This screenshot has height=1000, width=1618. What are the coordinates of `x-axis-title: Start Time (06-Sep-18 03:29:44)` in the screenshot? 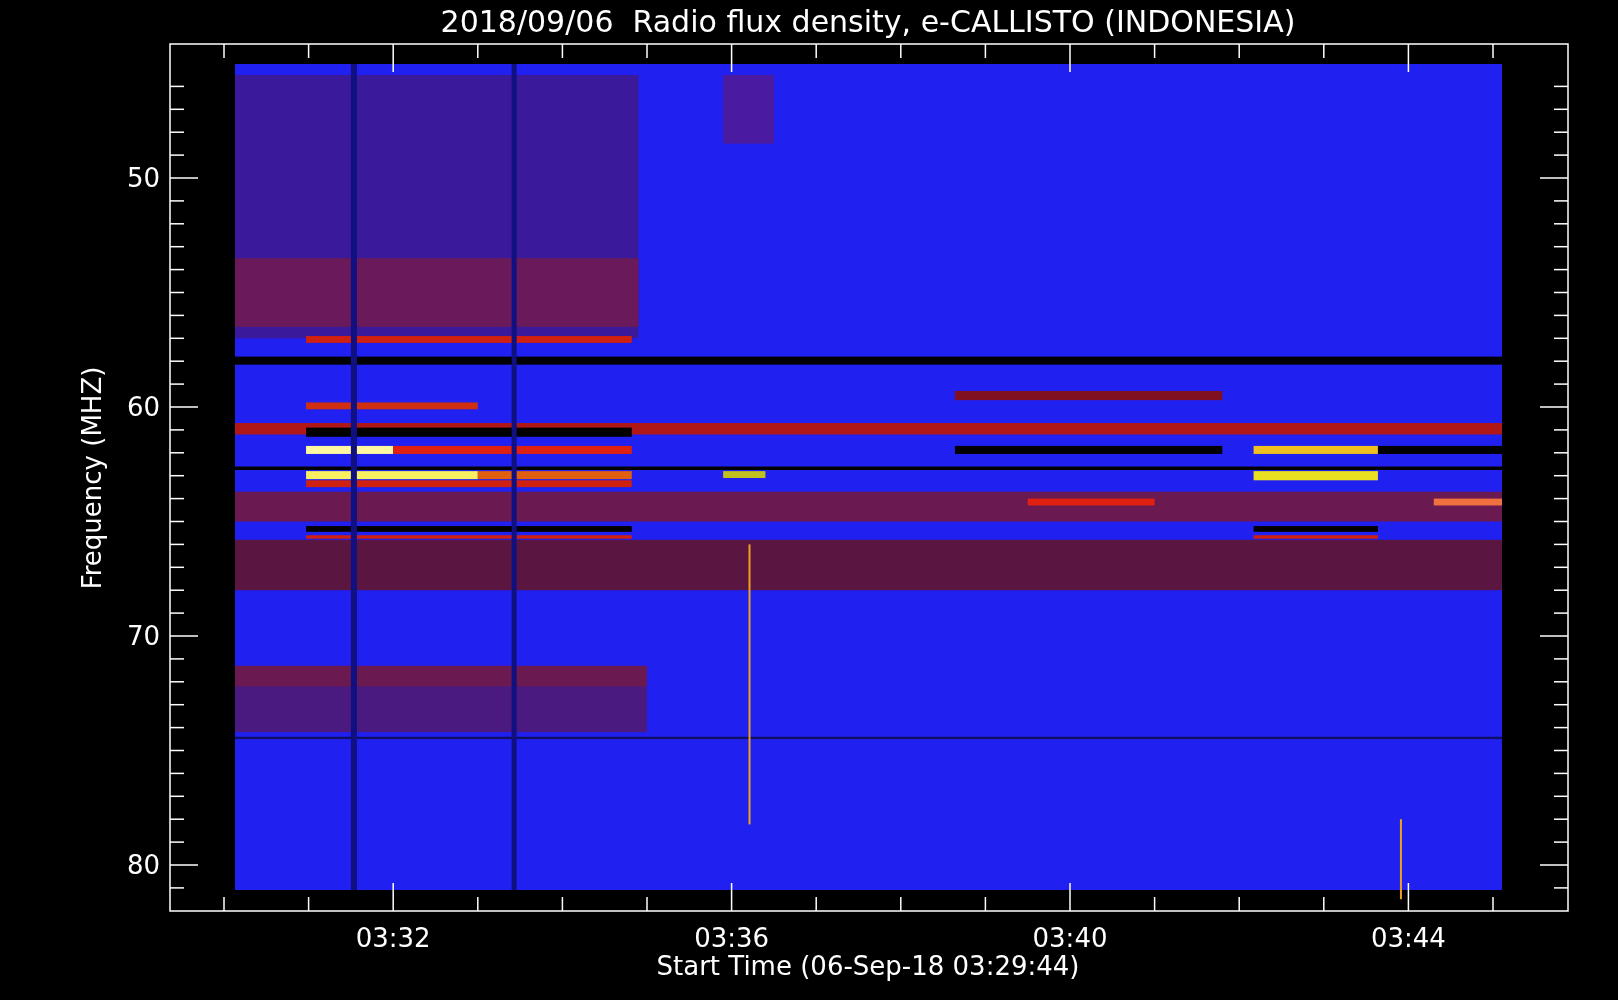 It's located at (868, 966).